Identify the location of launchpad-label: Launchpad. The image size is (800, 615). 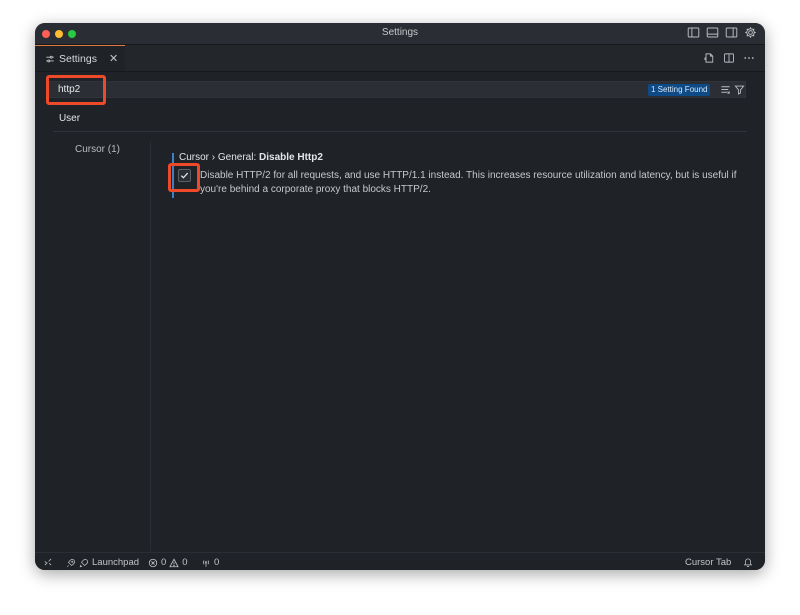
(116, 562).